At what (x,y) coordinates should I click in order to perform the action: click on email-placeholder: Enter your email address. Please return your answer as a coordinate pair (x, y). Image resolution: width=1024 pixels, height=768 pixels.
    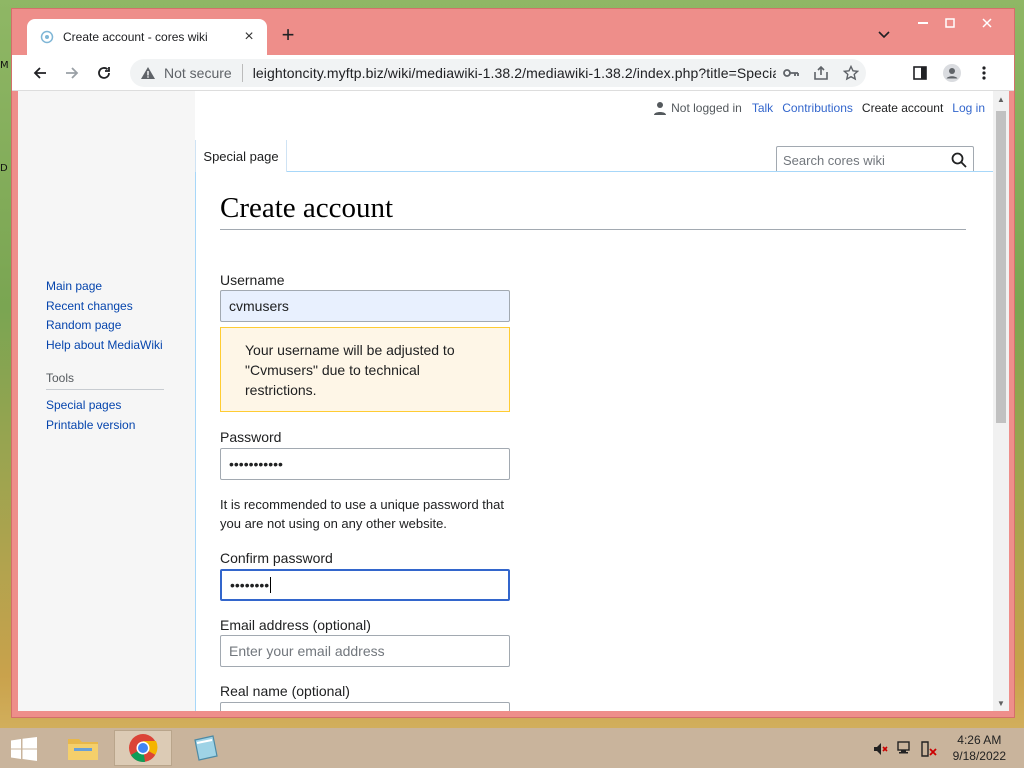
    Looking at the image, I should click on (307, 651).